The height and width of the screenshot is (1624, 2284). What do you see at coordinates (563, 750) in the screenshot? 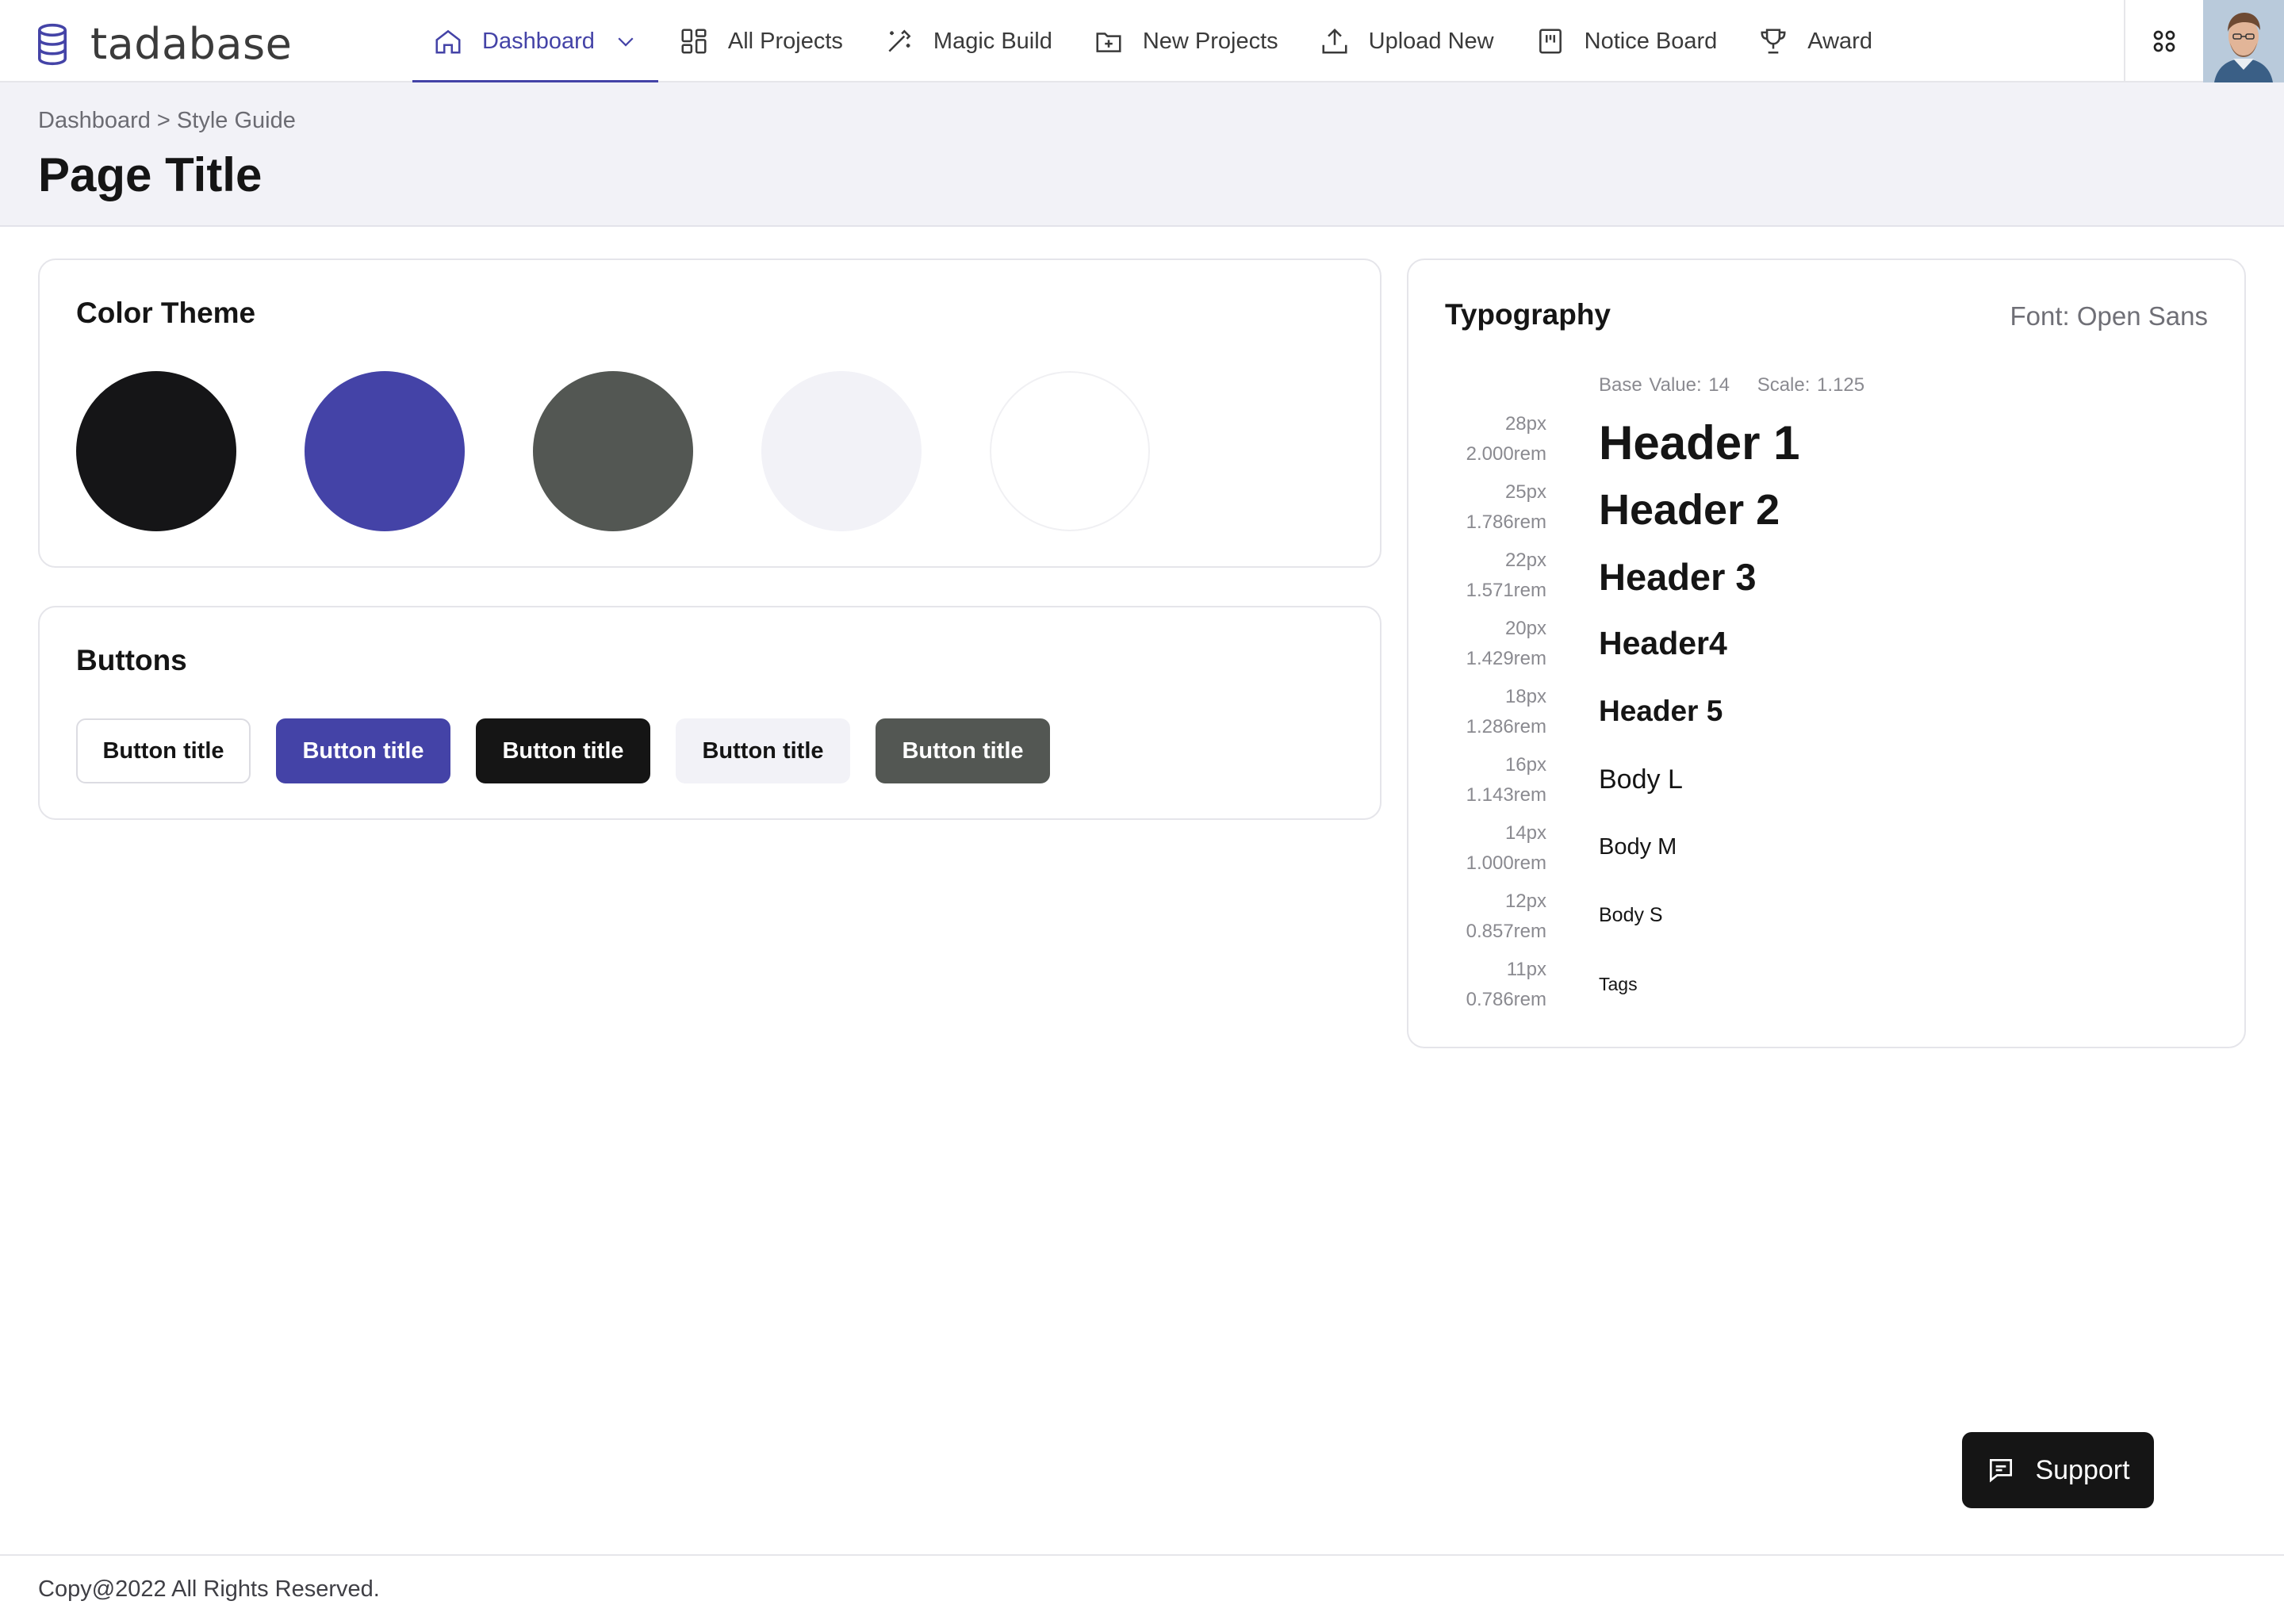
I see `sample-button-dark: Button title` at bounding box center [563, 750].